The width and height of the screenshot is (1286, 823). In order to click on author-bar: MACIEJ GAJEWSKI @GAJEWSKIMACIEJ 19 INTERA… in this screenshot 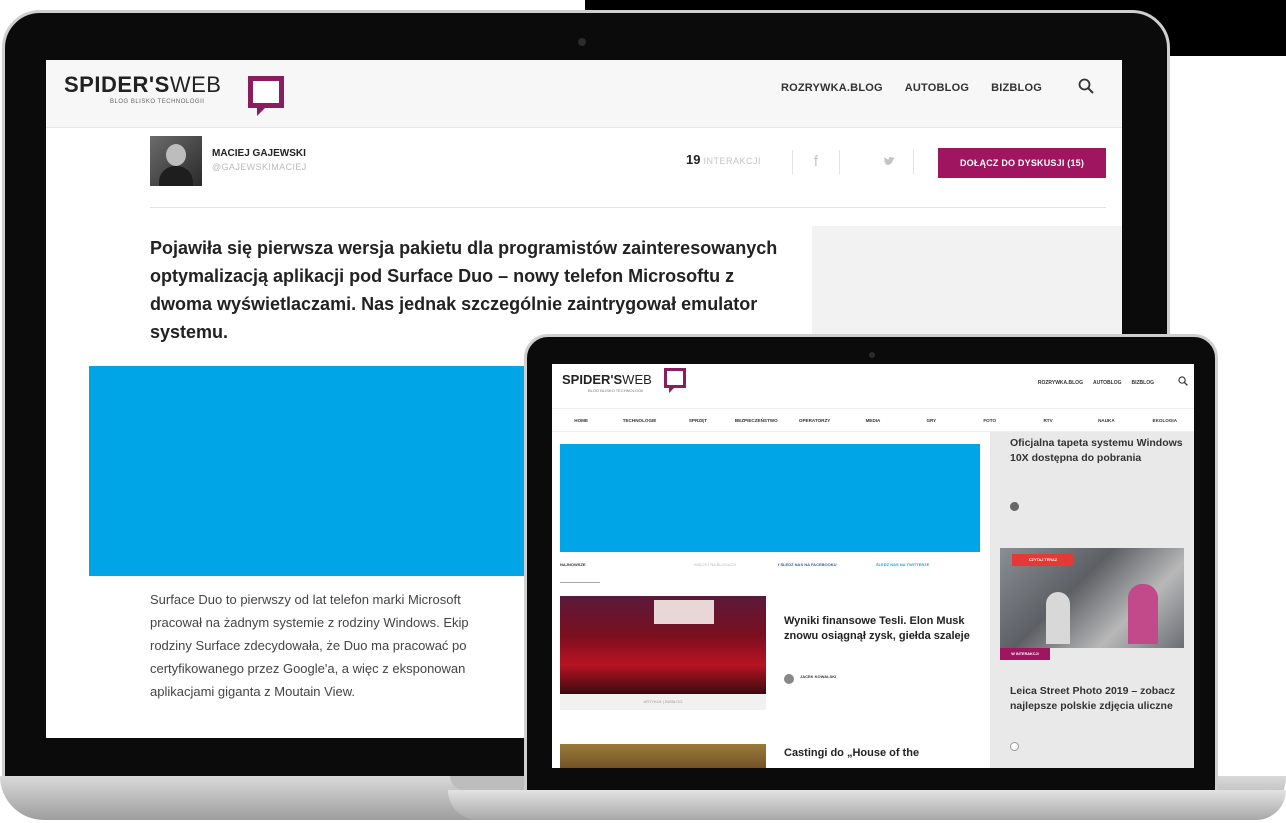, I will do `click(628, 170)`.